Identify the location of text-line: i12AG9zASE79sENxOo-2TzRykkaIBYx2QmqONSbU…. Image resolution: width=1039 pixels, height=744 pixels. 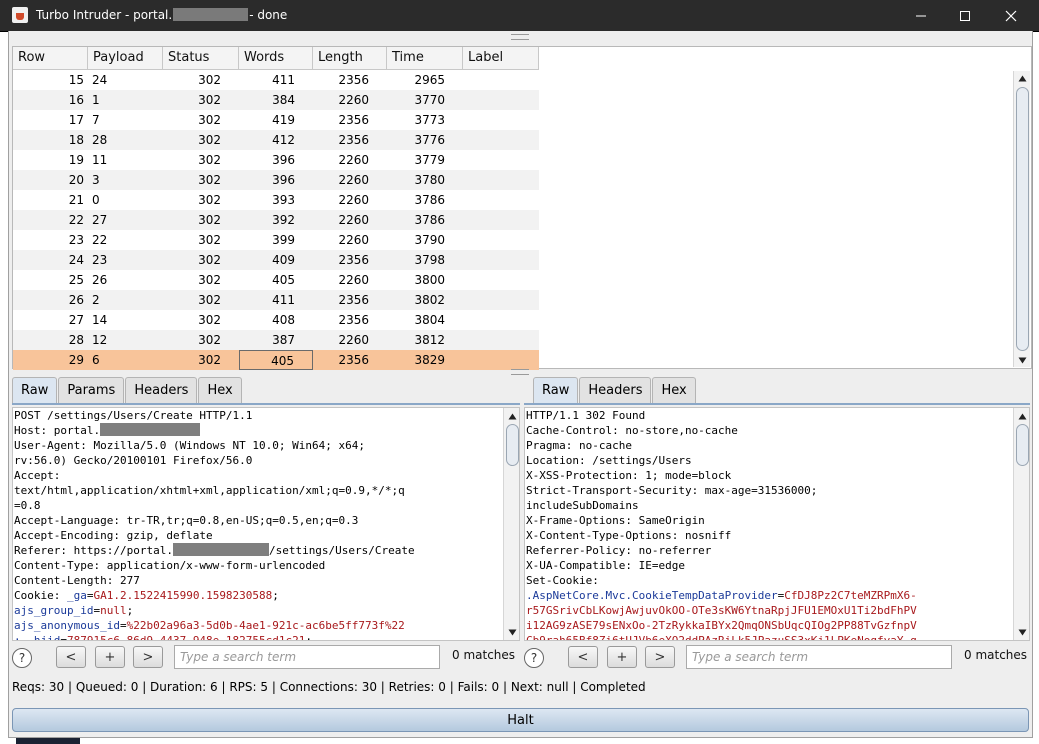
(721, 625).